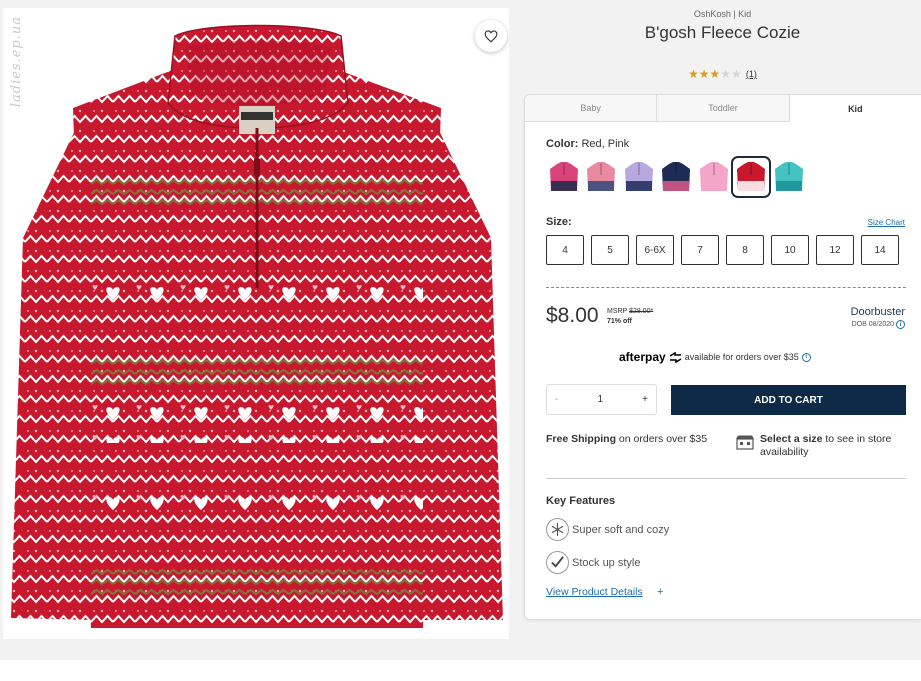 The width and height of the screenshot is (921, 681). Describe the element at coordinates (886, 222) in the screenshot. I see `size-chart-link: Size Chart` at that location.